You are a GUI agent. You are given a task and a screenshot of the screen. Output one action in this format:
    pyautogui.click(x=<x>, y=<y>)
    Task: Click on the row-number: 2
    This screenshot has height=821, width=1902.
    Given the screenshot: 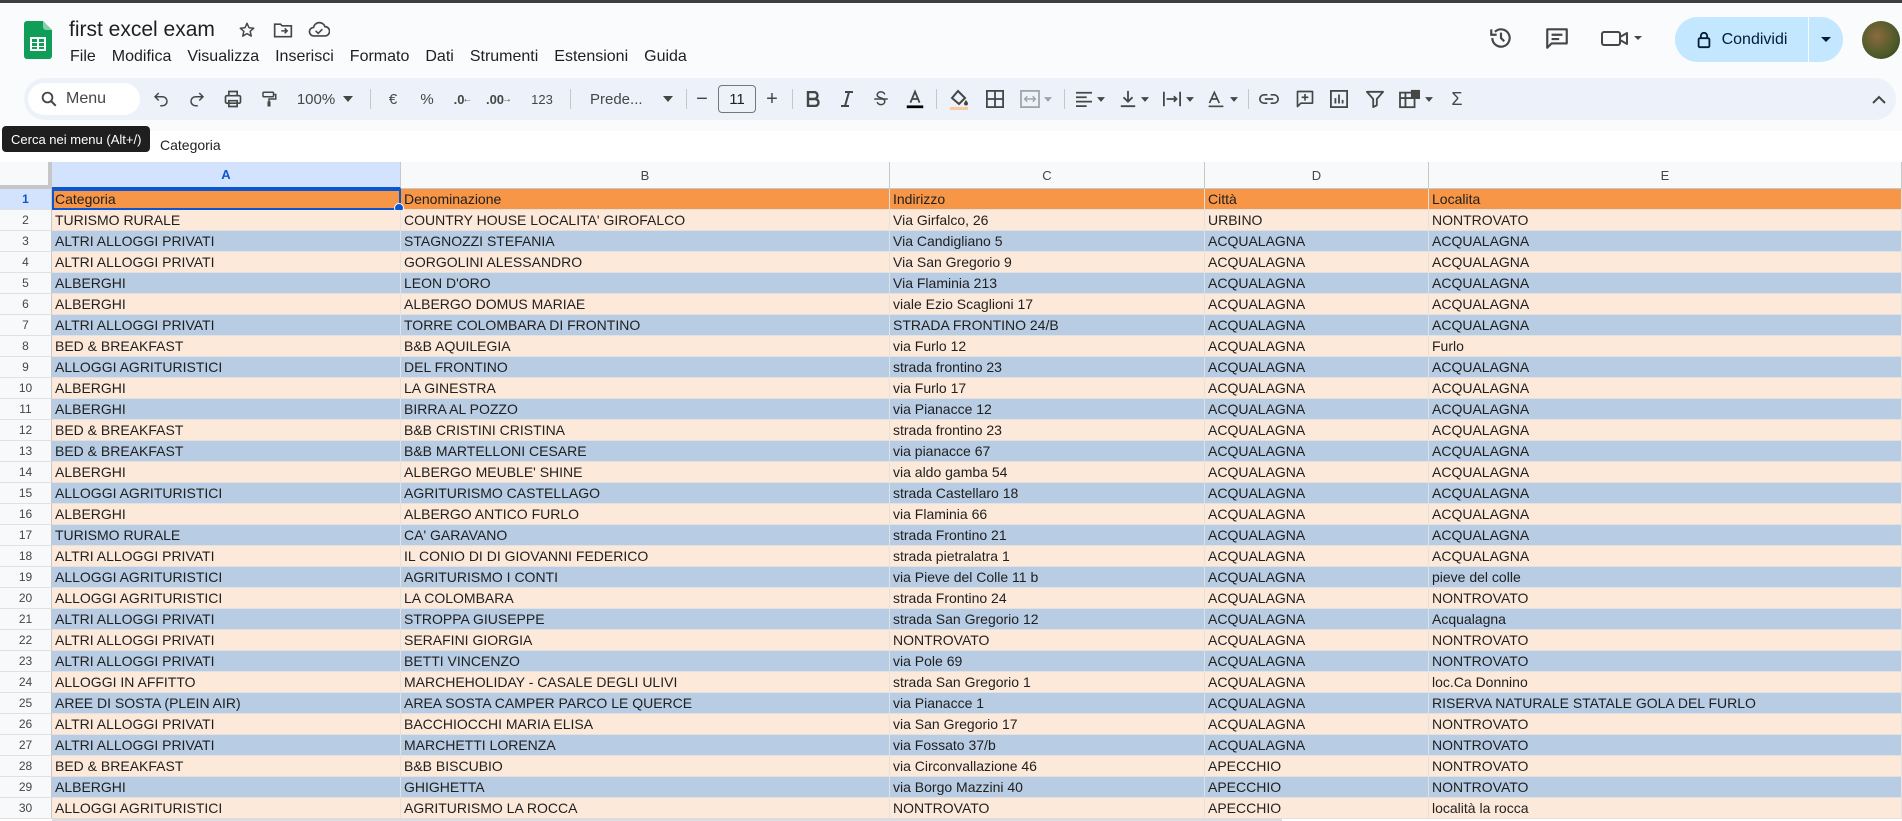 What is the action you would take?
    pyautogui.click(x=26, y=220)
    